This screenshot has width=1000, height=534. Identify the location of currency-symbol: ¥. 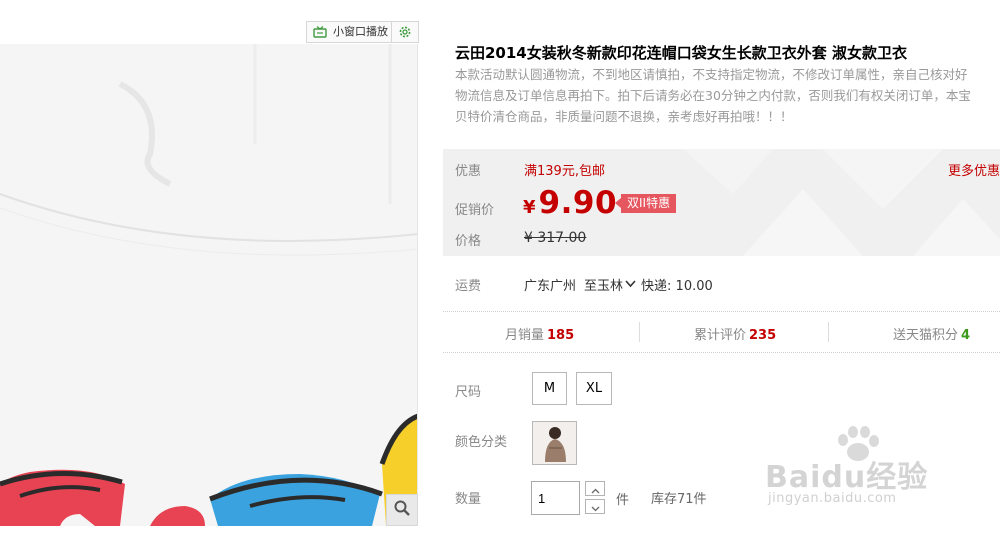
(529, 207).